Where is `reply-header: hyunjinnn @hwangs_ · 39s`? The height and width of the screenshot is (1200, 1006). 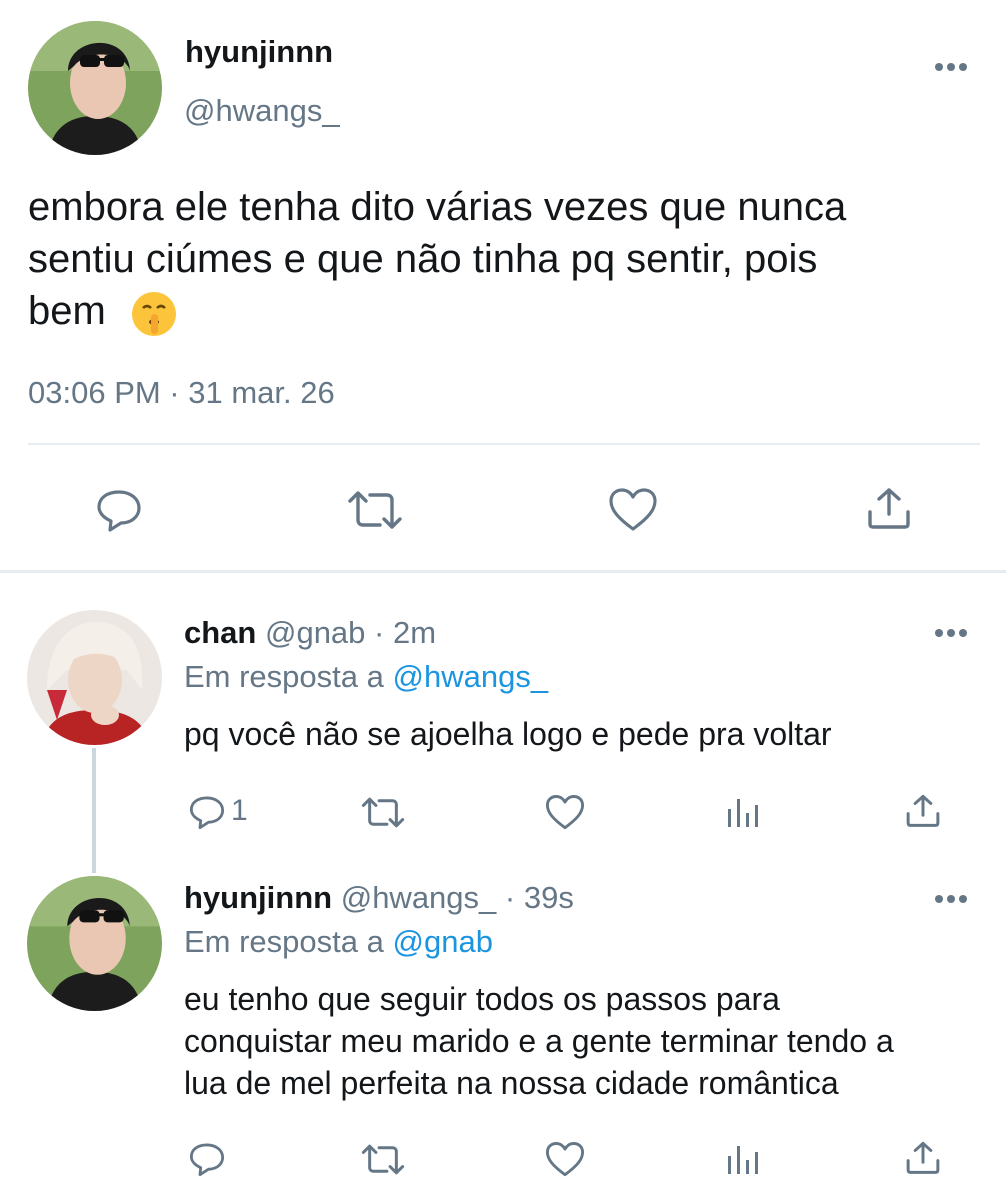
reply-header: hyunjinnn @hwangs_ · 39s is located at coordinates (379, 898).